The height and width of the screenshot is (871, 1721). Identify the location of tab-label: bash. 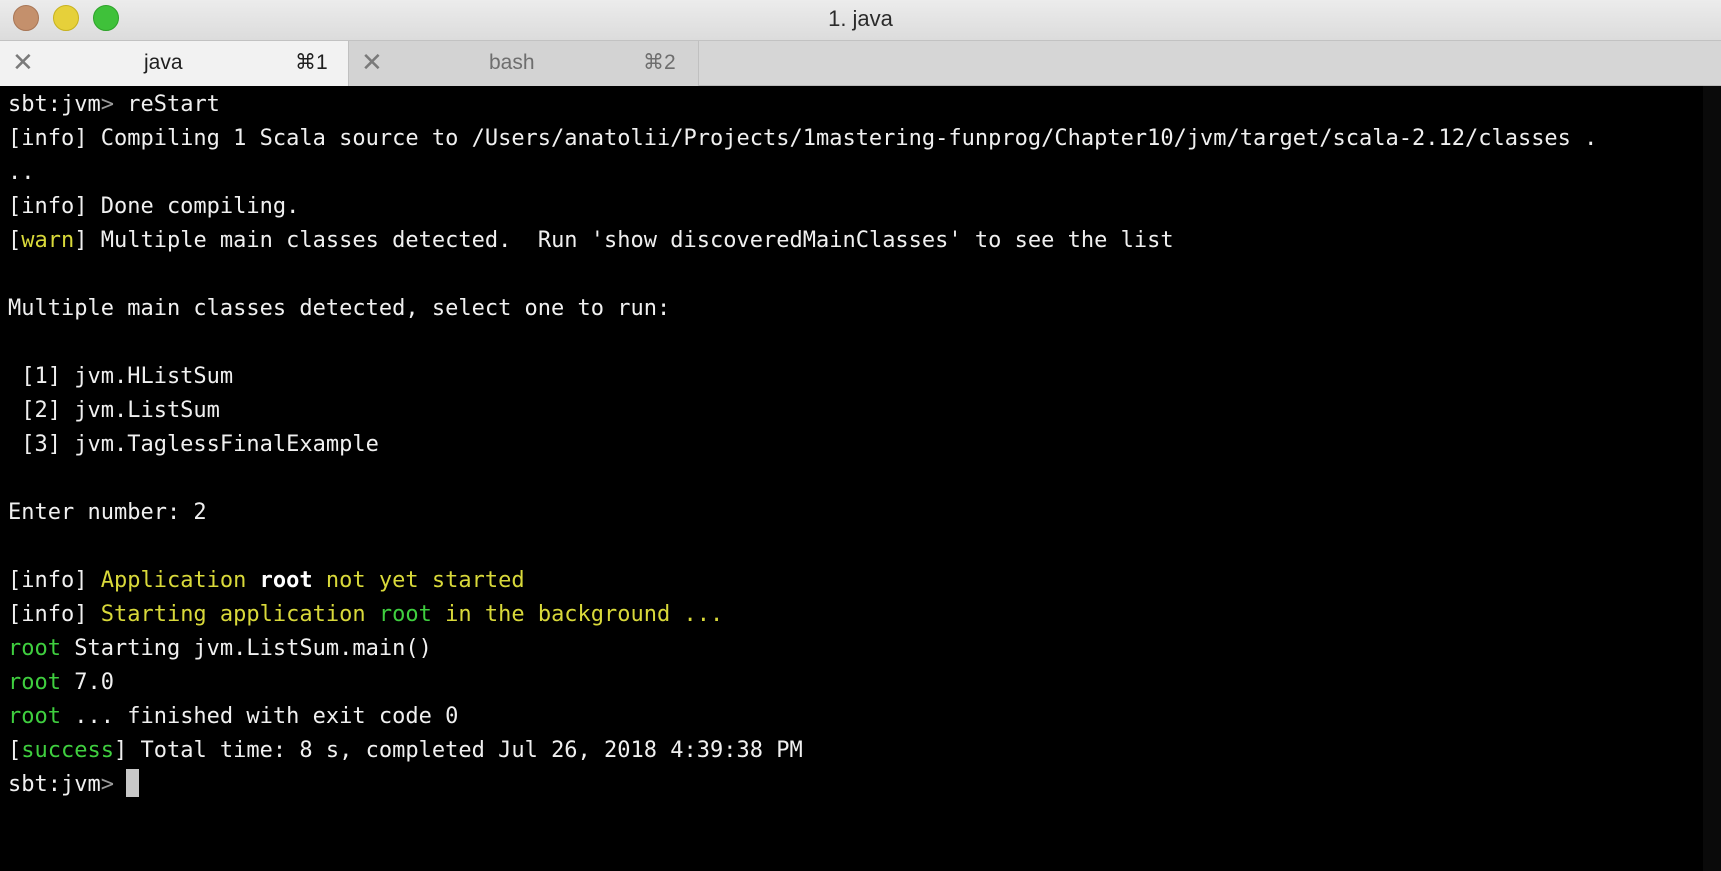
(512, 62).